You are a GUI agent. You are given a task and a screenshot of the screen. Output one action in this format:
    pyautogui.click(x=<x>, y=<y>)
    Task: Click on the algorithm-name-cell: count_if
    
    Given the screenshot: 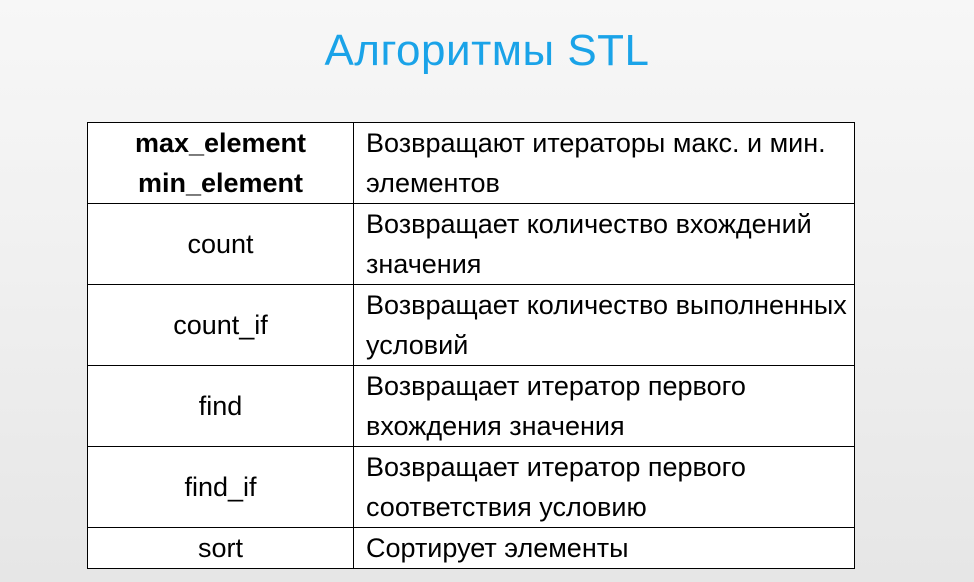 What is the action you would take?
    pyautogui.click(x=220, y=325)
    